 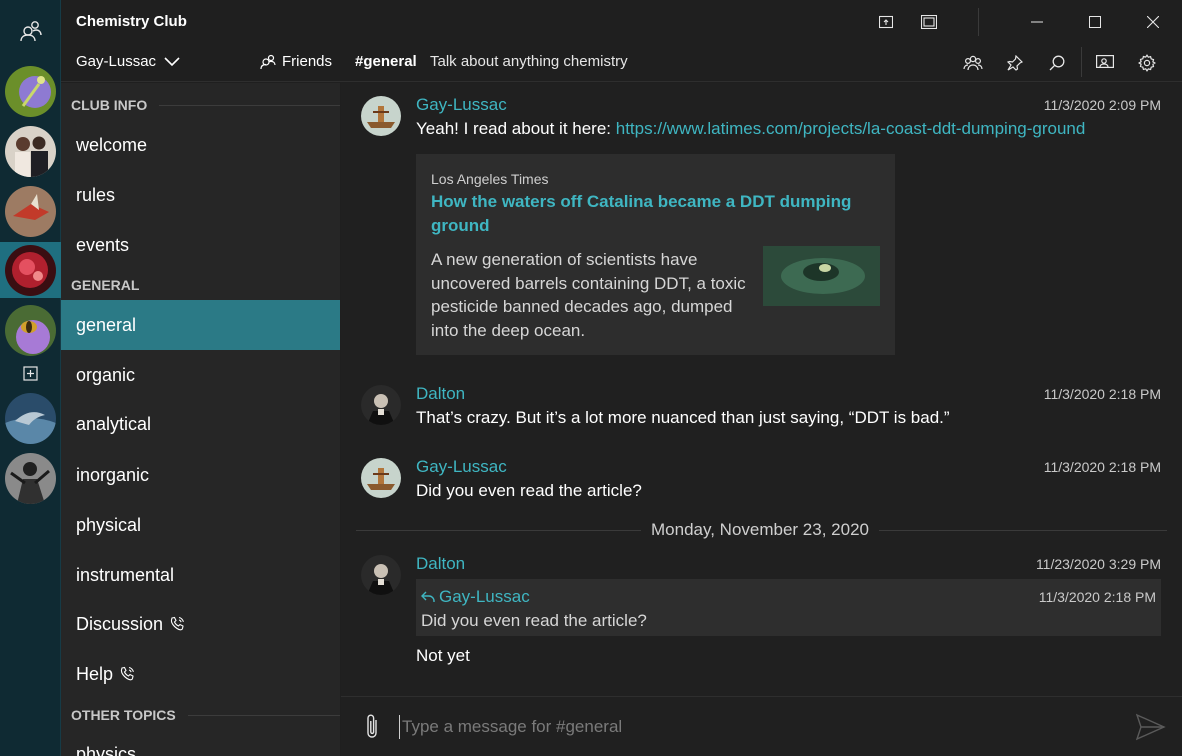 What do you see at coordinates (490, 179) in the screenshot?
I see `preview-source: Los Angeles Times` at bounding box center [490, 179].